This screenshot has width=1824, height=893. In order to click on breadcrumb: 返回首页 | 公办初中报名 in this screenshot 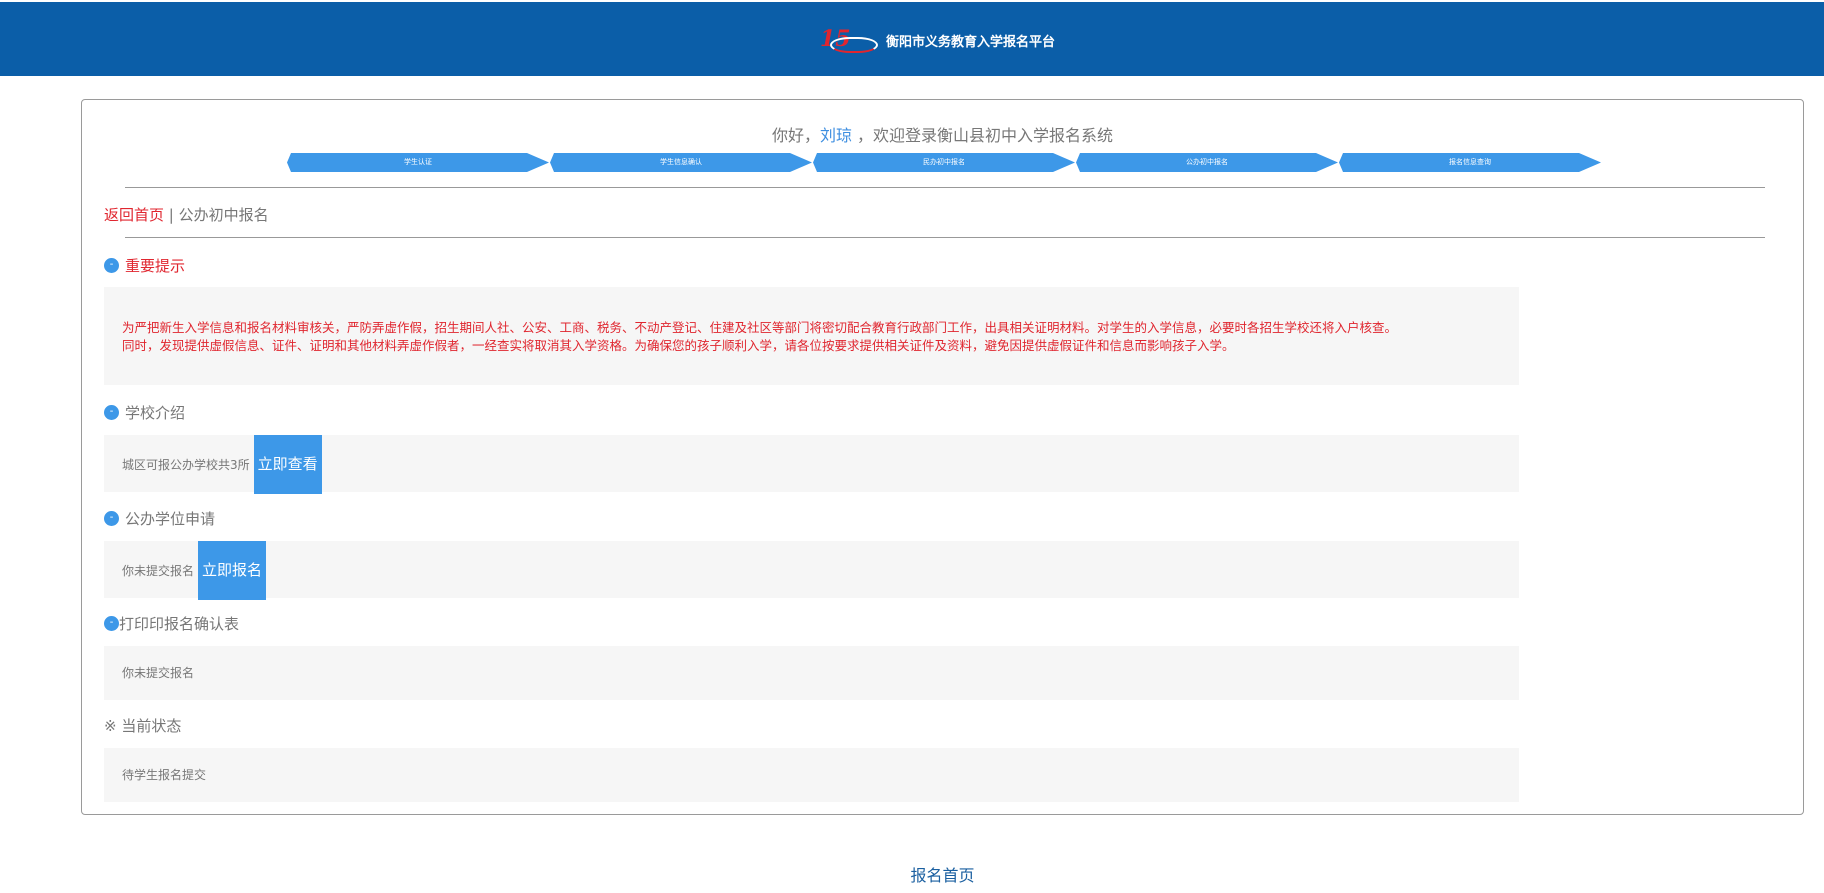, I will do `click(186, 214)`.